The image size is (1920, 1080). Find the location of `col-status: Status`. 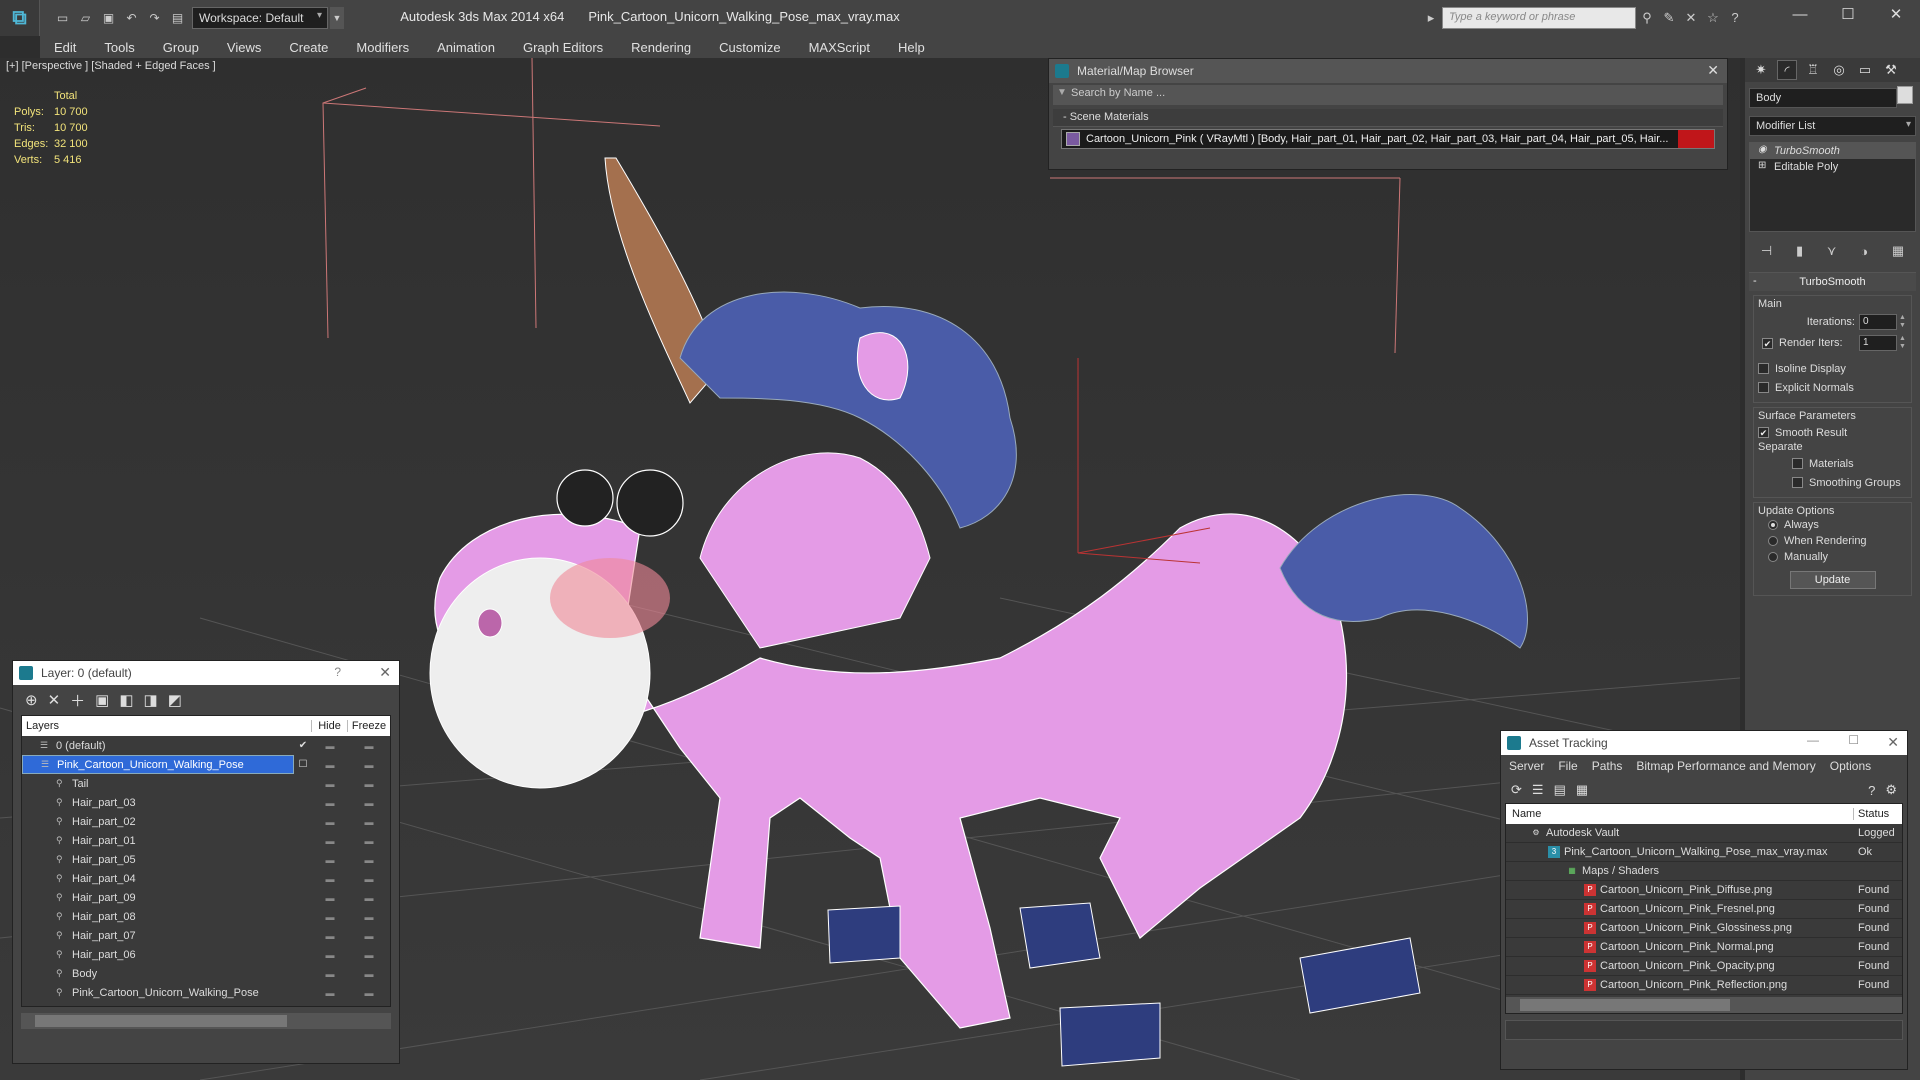

col-status: Status is located at coordinates (1878, 814).